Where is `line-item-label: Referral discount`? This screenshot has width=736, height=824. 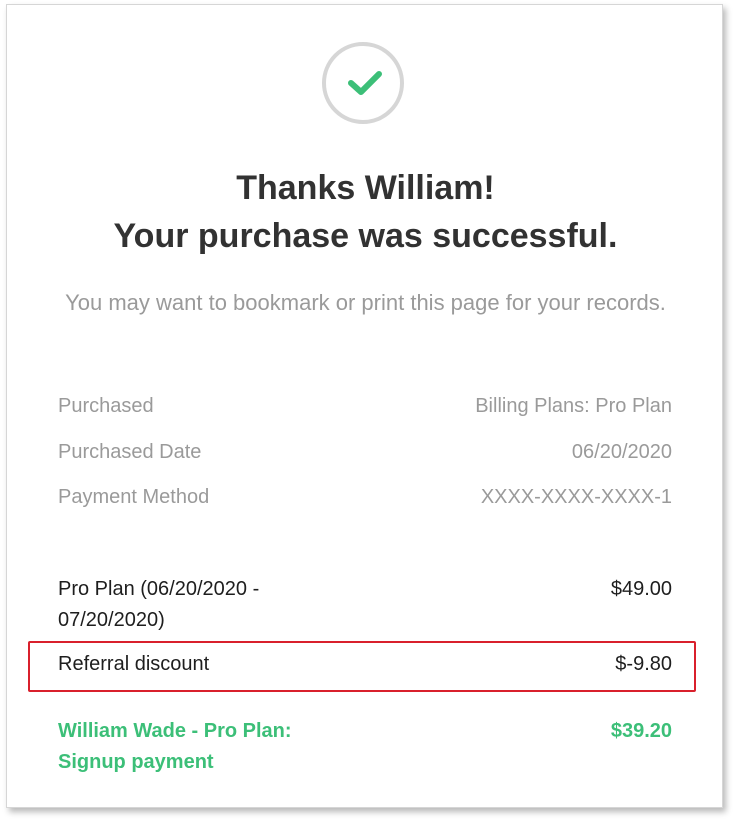
line-item-label: Referral discount is located at coordinates (134, 664).